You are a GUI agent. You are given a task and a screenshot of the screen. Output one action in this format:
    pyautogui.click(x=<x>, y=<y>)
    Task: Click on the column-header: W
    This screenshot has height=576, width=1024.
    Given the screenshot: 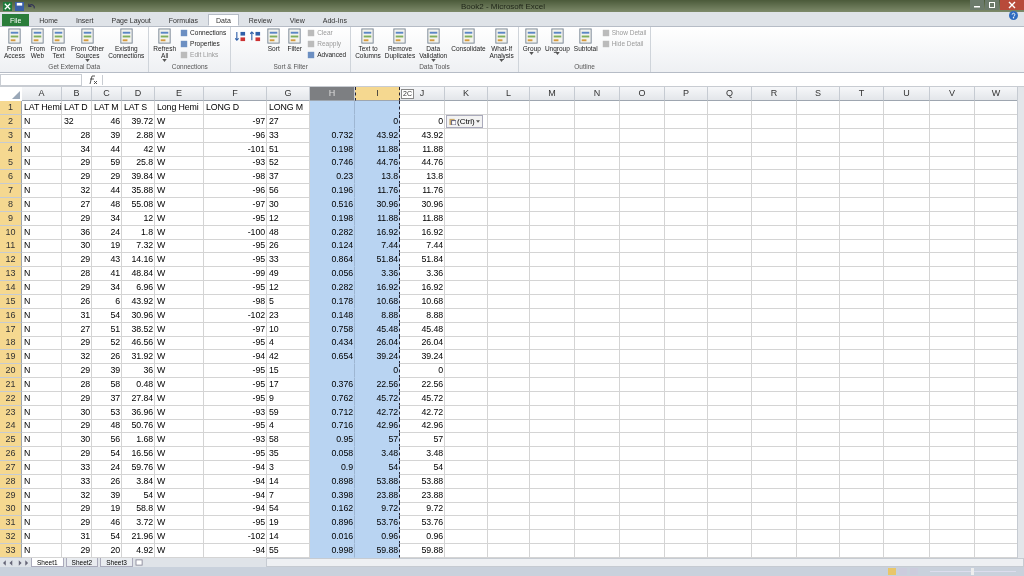 What is the action you would take?
    pyautogui.click(x=996, y=94)
    